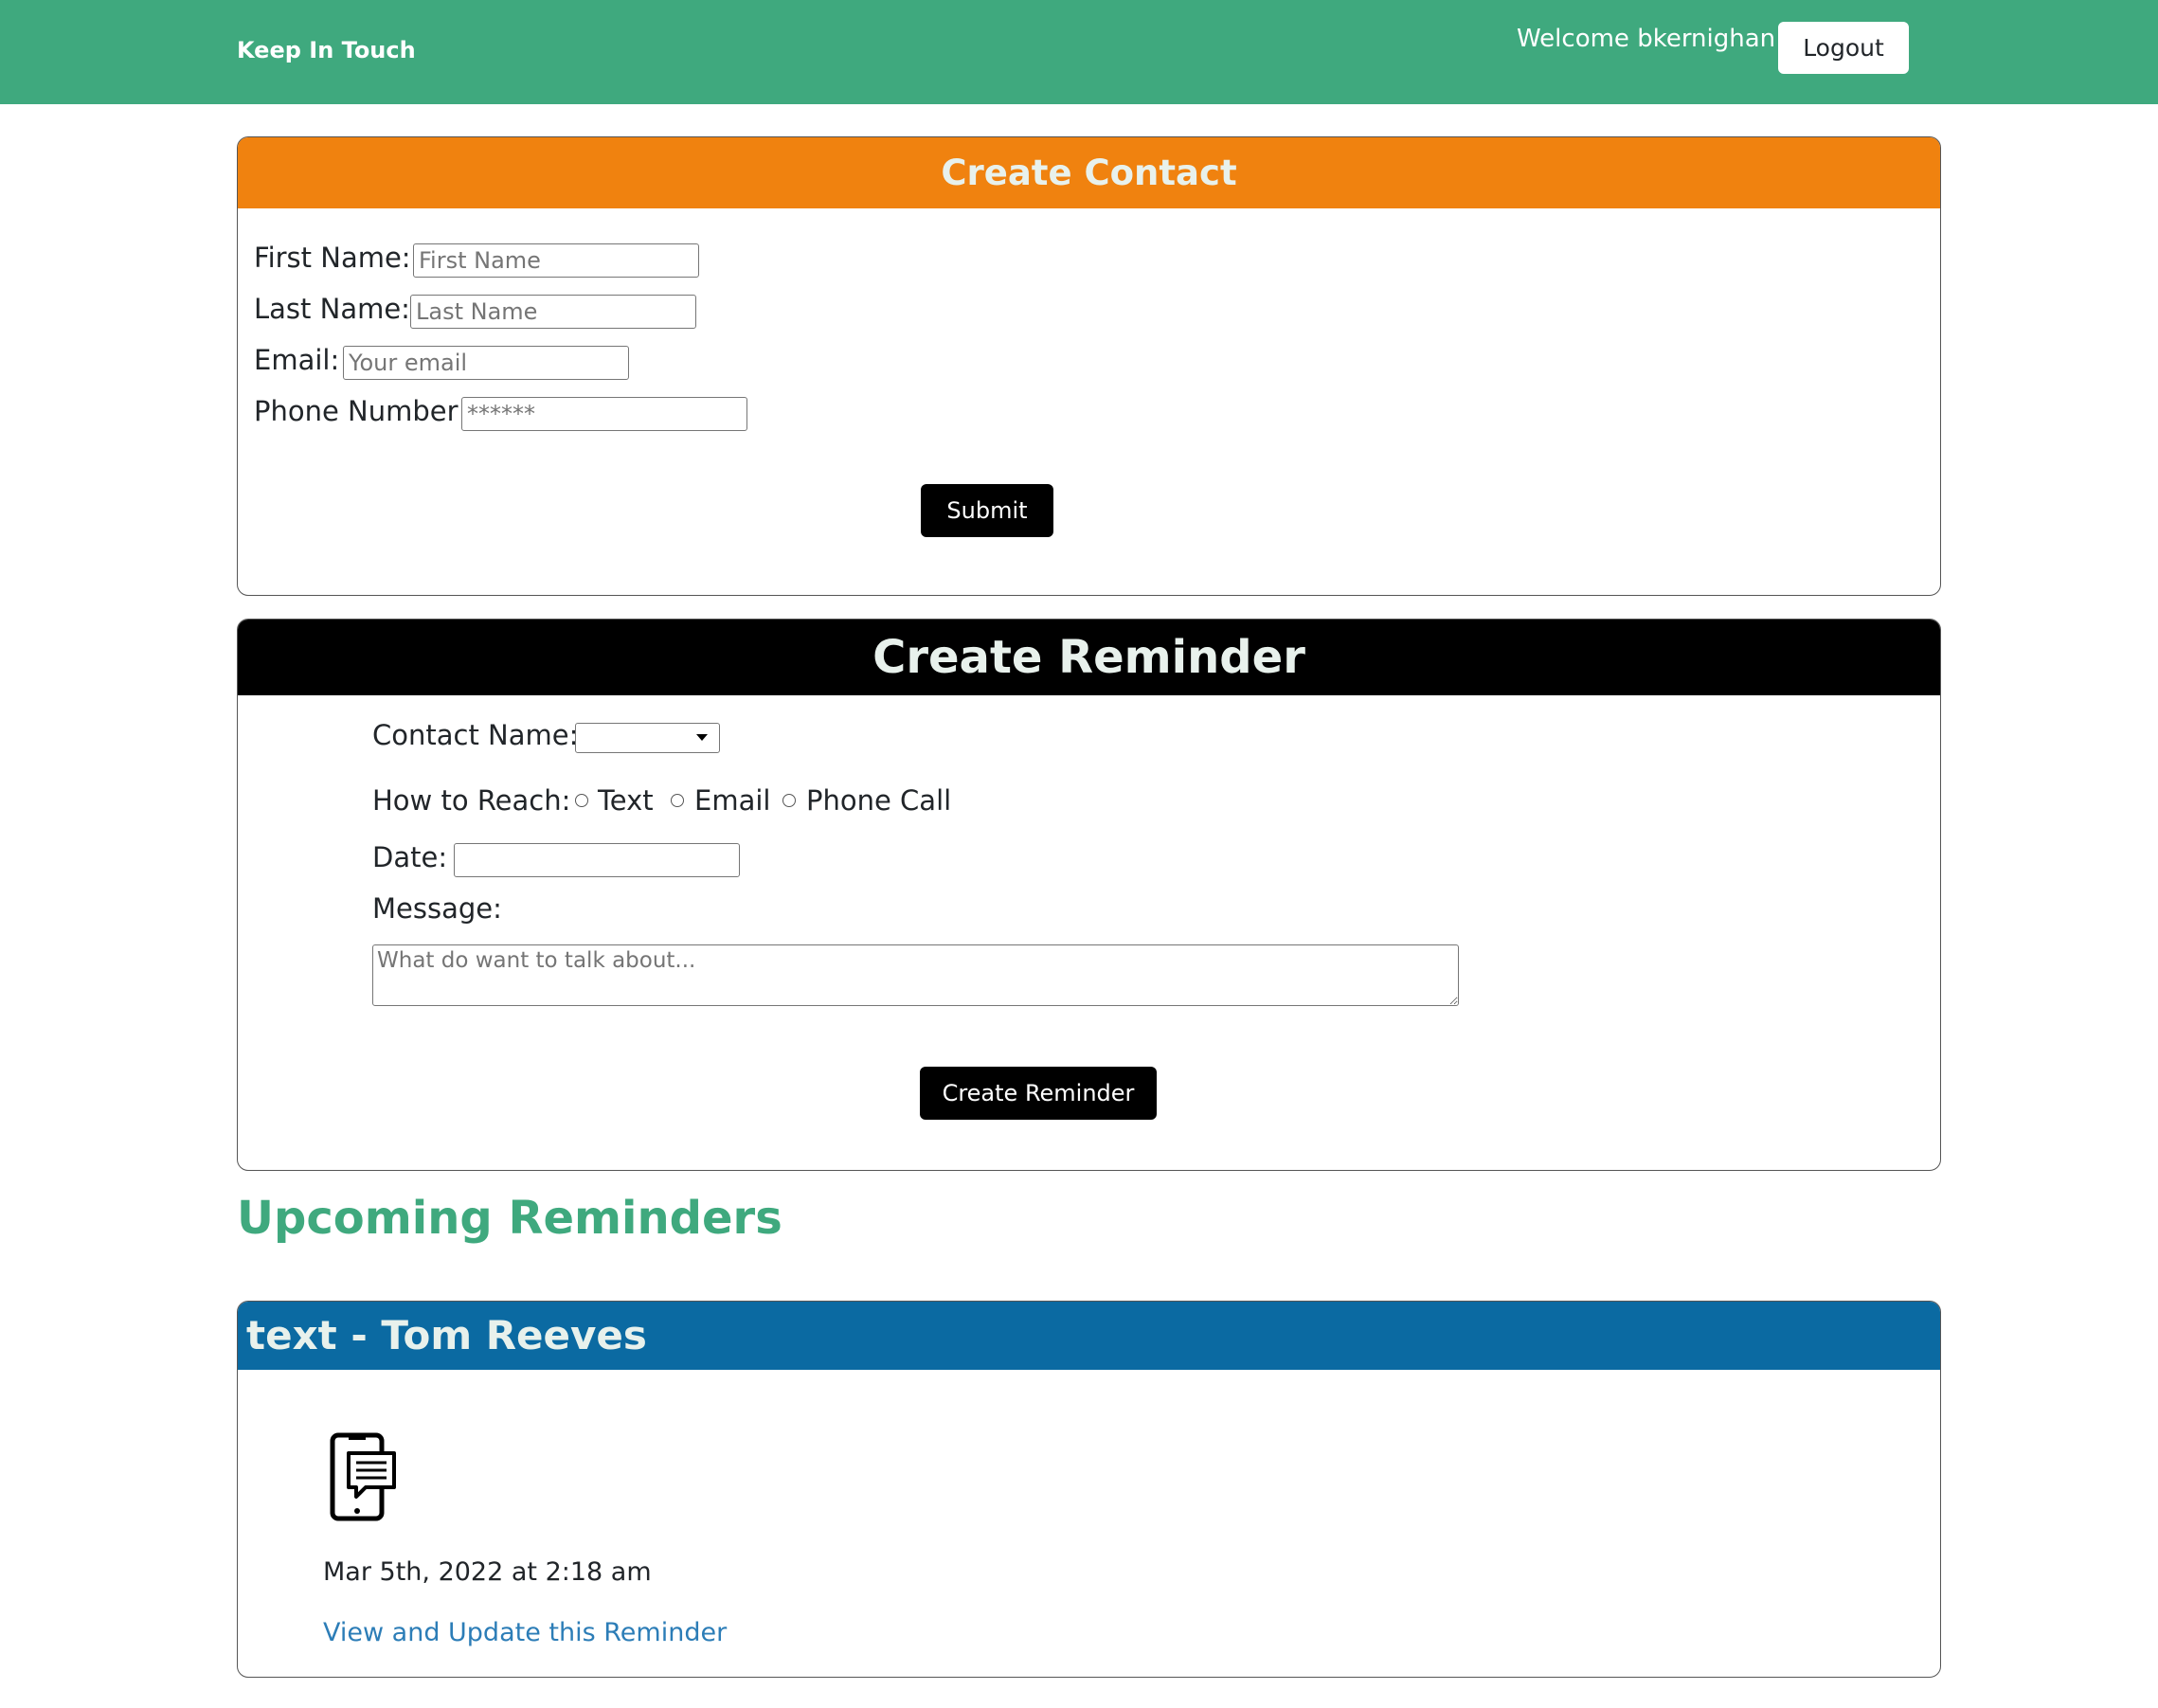 The image size is (2158, 1708). What do you see at coordinates (410, 857) in the screenshot?
I see `date-label: Date:` at bounding box center [410, 857].